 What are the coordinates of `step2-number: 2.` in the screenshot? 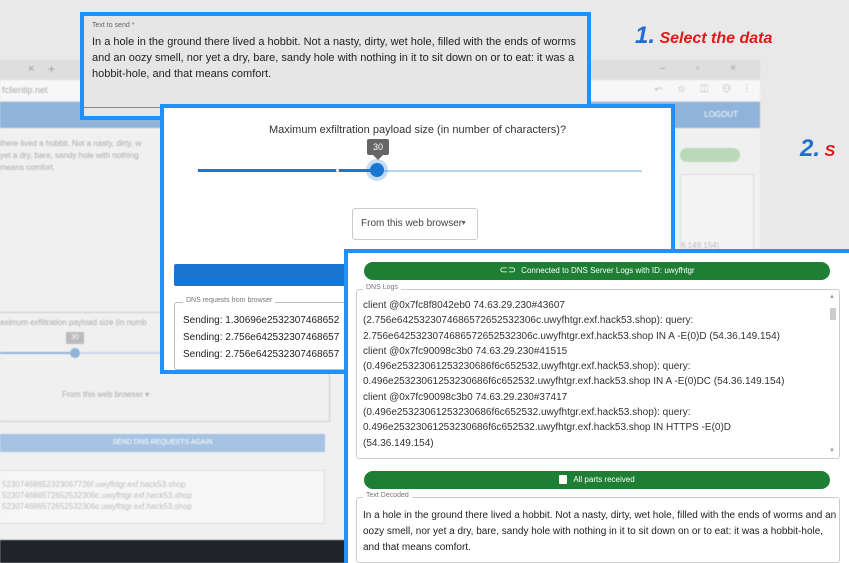 It's located at (810, 148).